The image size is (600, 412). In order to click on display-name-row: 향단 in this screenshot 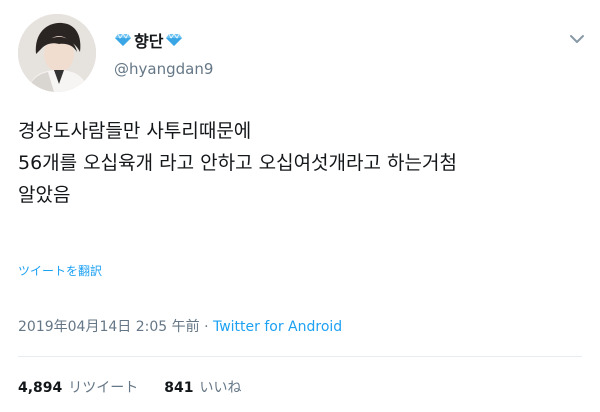, I will do `click(148, 40)`.